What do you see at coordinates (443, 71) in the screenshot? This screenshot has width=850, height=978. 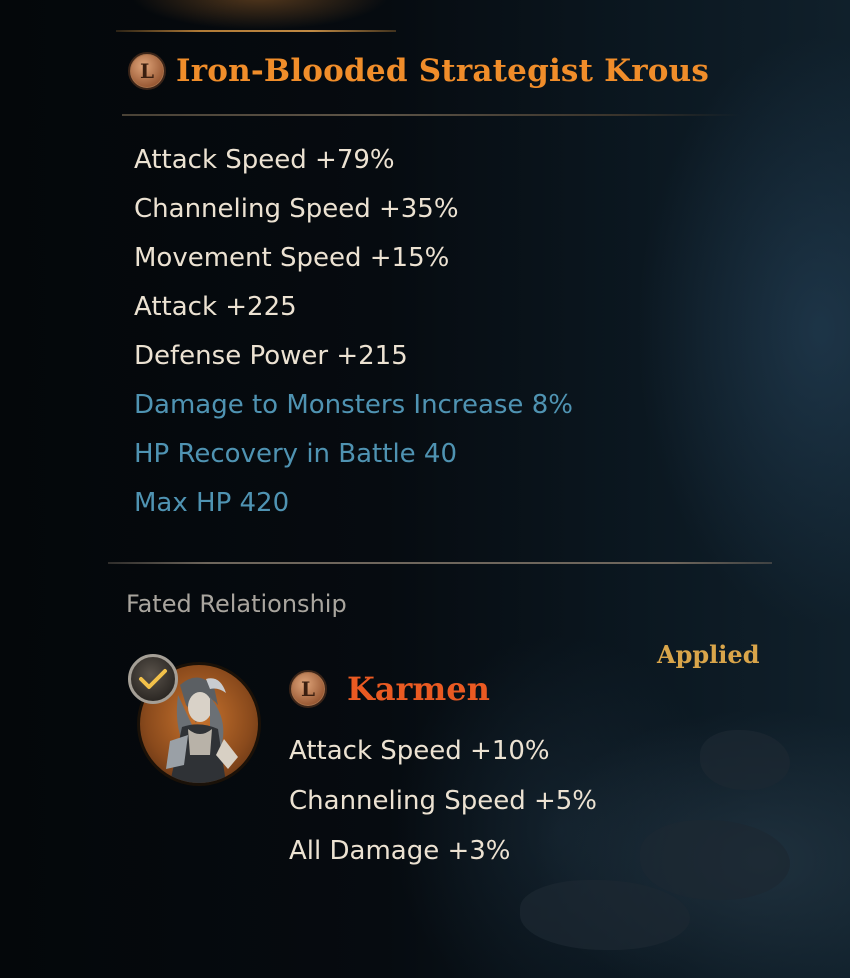 I see `hero-name: Iron-Blooded Strategist Krous` at bounding box center [443, 71].